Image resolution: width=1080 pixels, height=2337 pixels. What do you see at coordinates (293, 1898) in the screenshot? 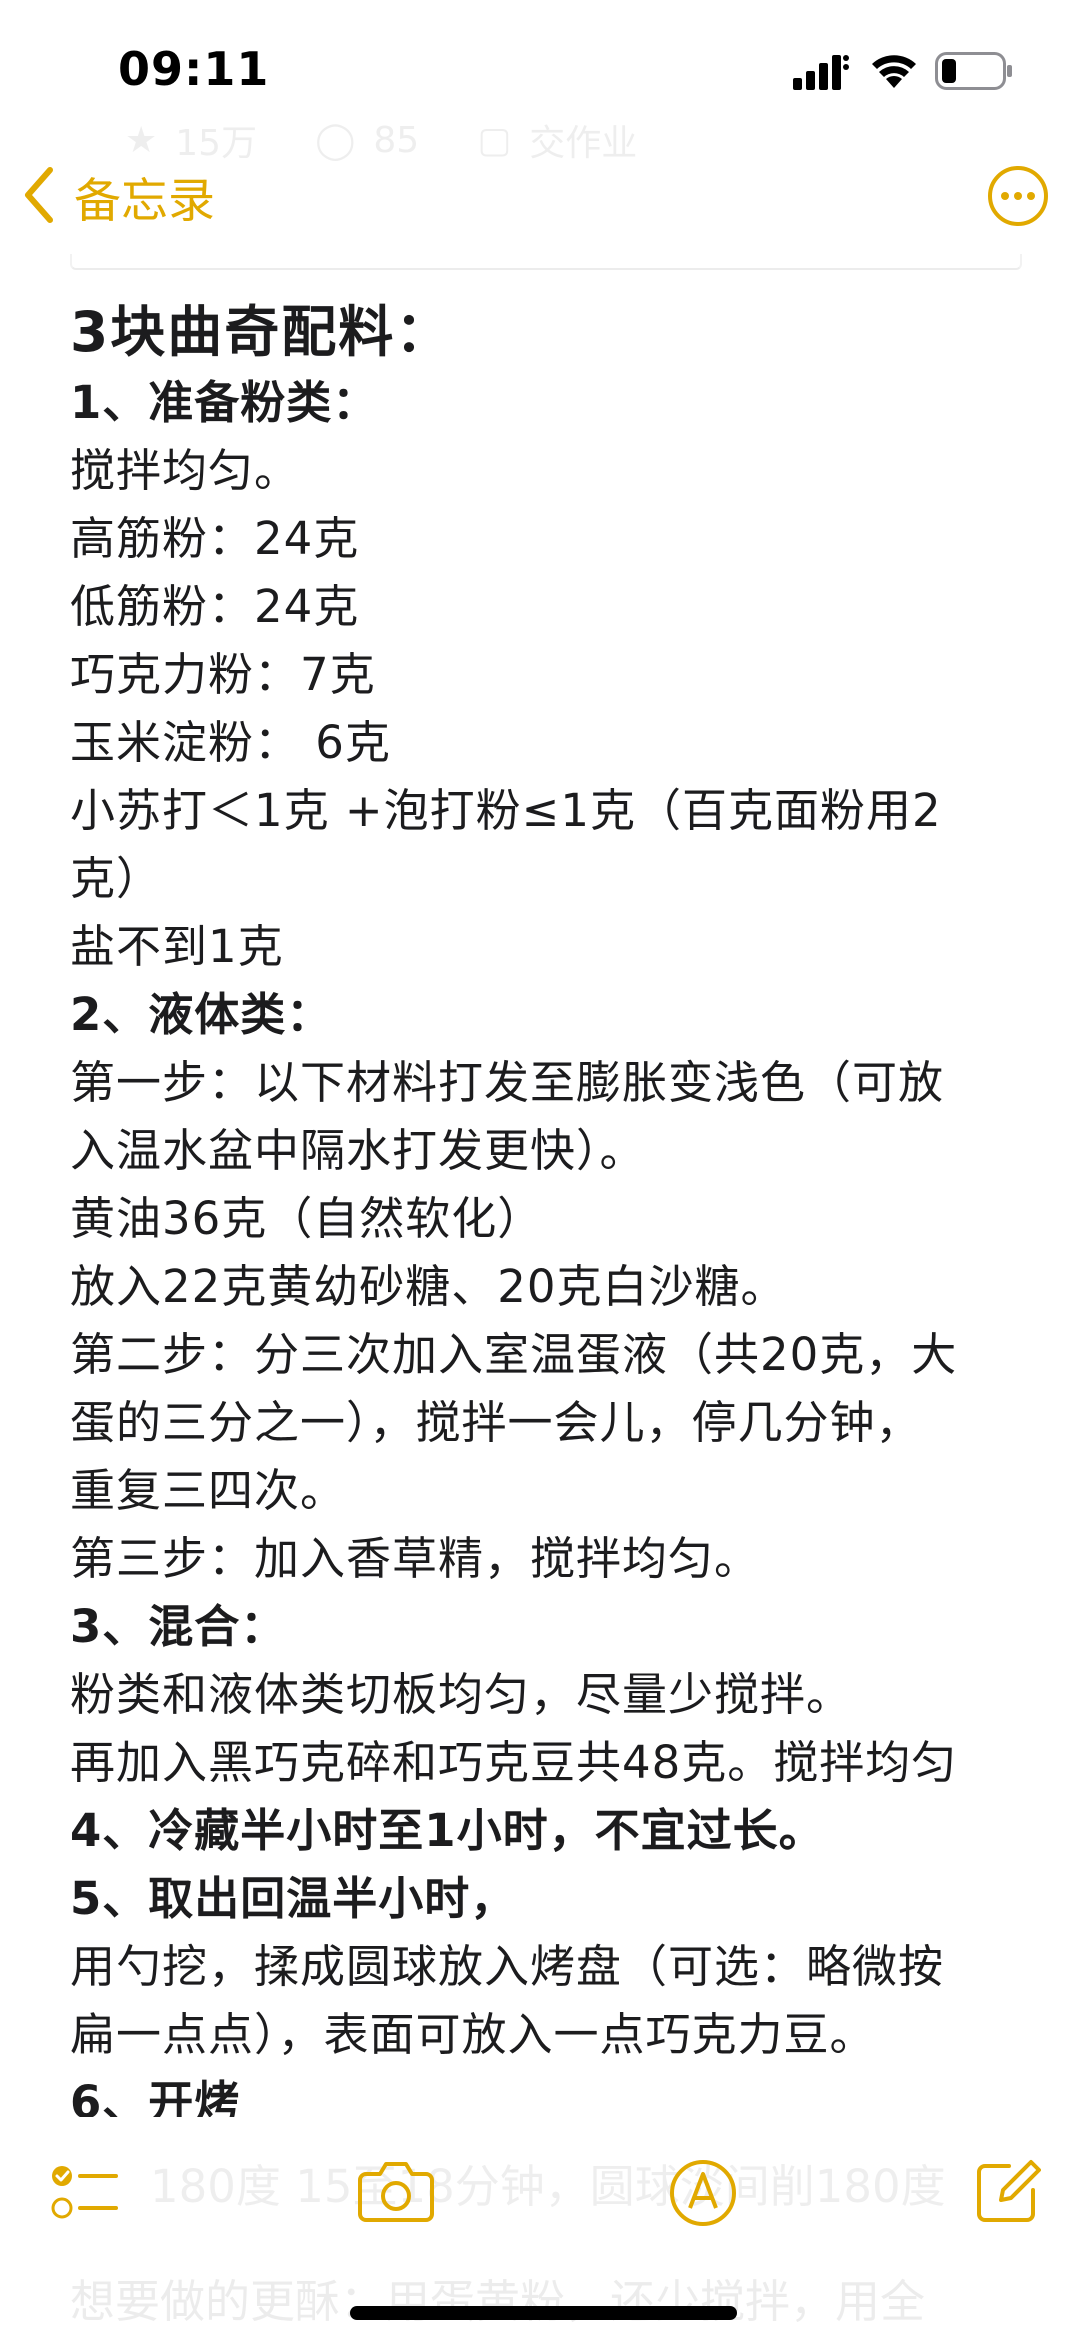
I see `note-section-heading: 5、取出回温半小时，` at bounding box center [293, 1898].